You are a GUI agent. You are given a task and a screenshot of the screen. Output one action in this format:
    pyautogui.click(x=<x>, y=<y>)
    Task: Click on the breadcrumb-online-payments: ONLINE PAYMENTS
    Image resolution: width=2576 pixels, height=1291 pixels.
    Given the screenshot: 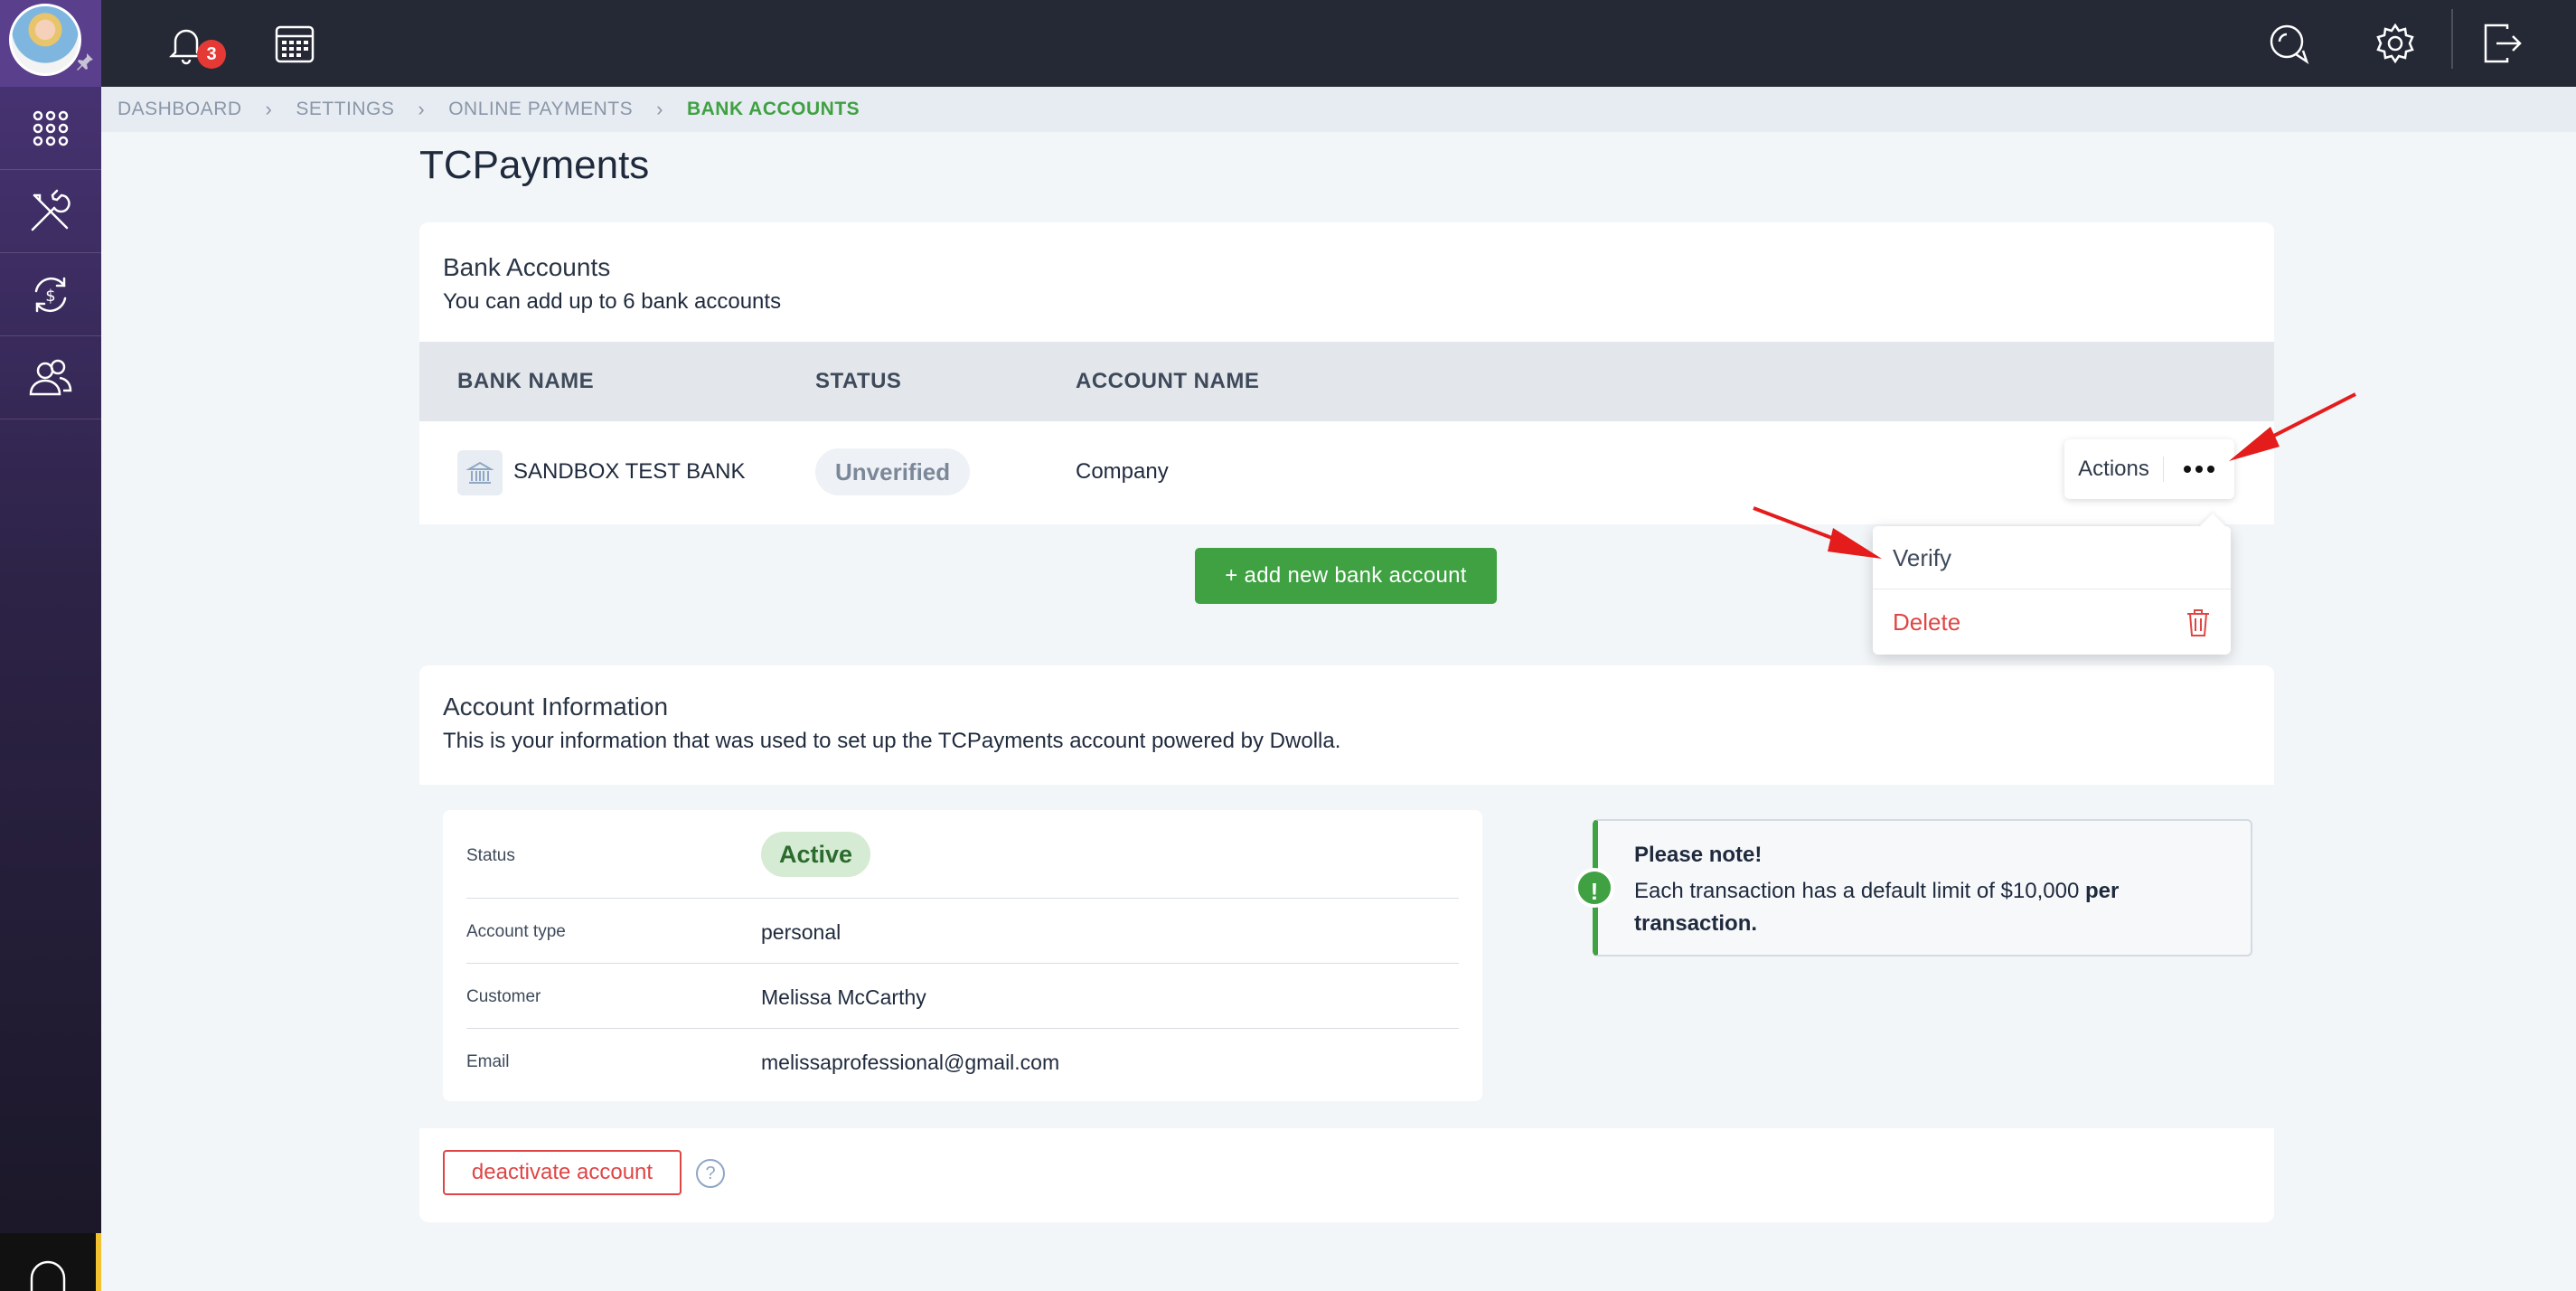 What is the action you would take?
    pyautogui.click(x=540, y=109)
    